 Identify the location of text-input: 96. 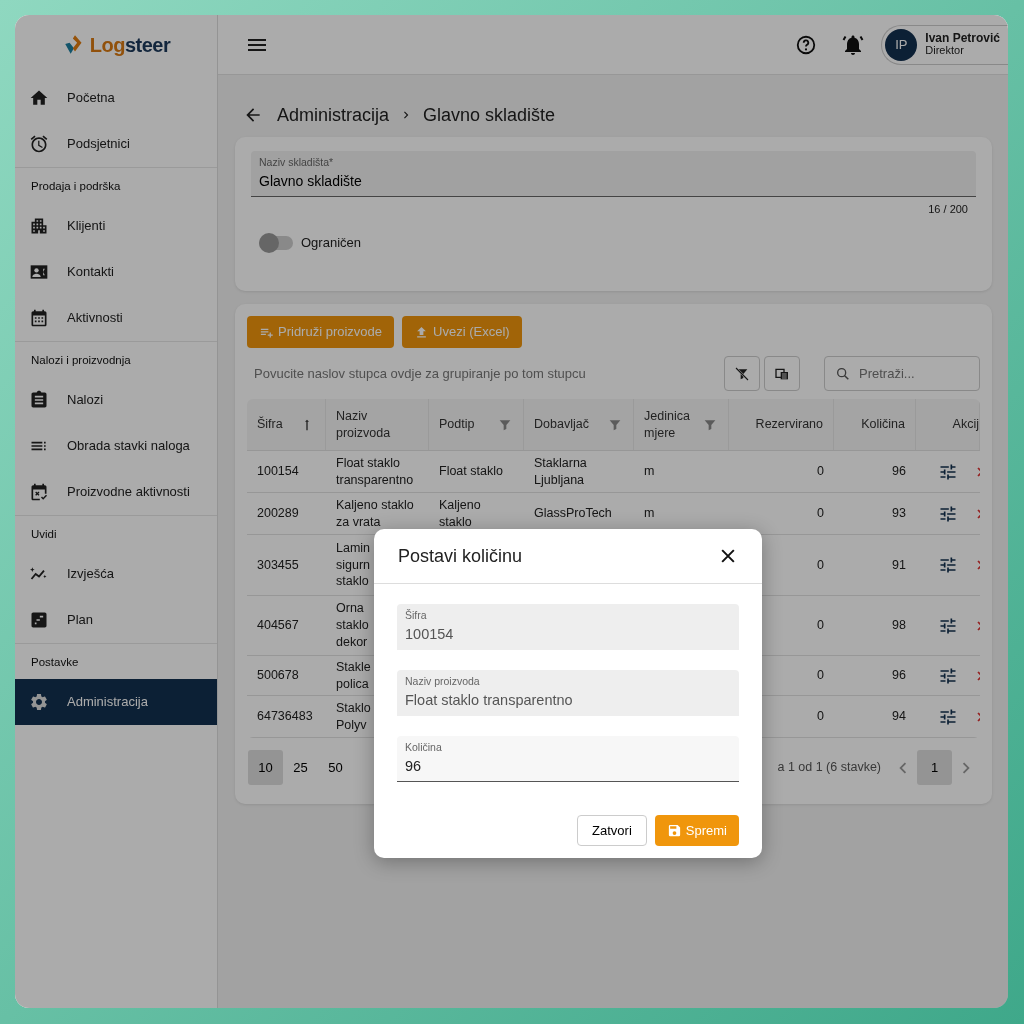
(568, 766).